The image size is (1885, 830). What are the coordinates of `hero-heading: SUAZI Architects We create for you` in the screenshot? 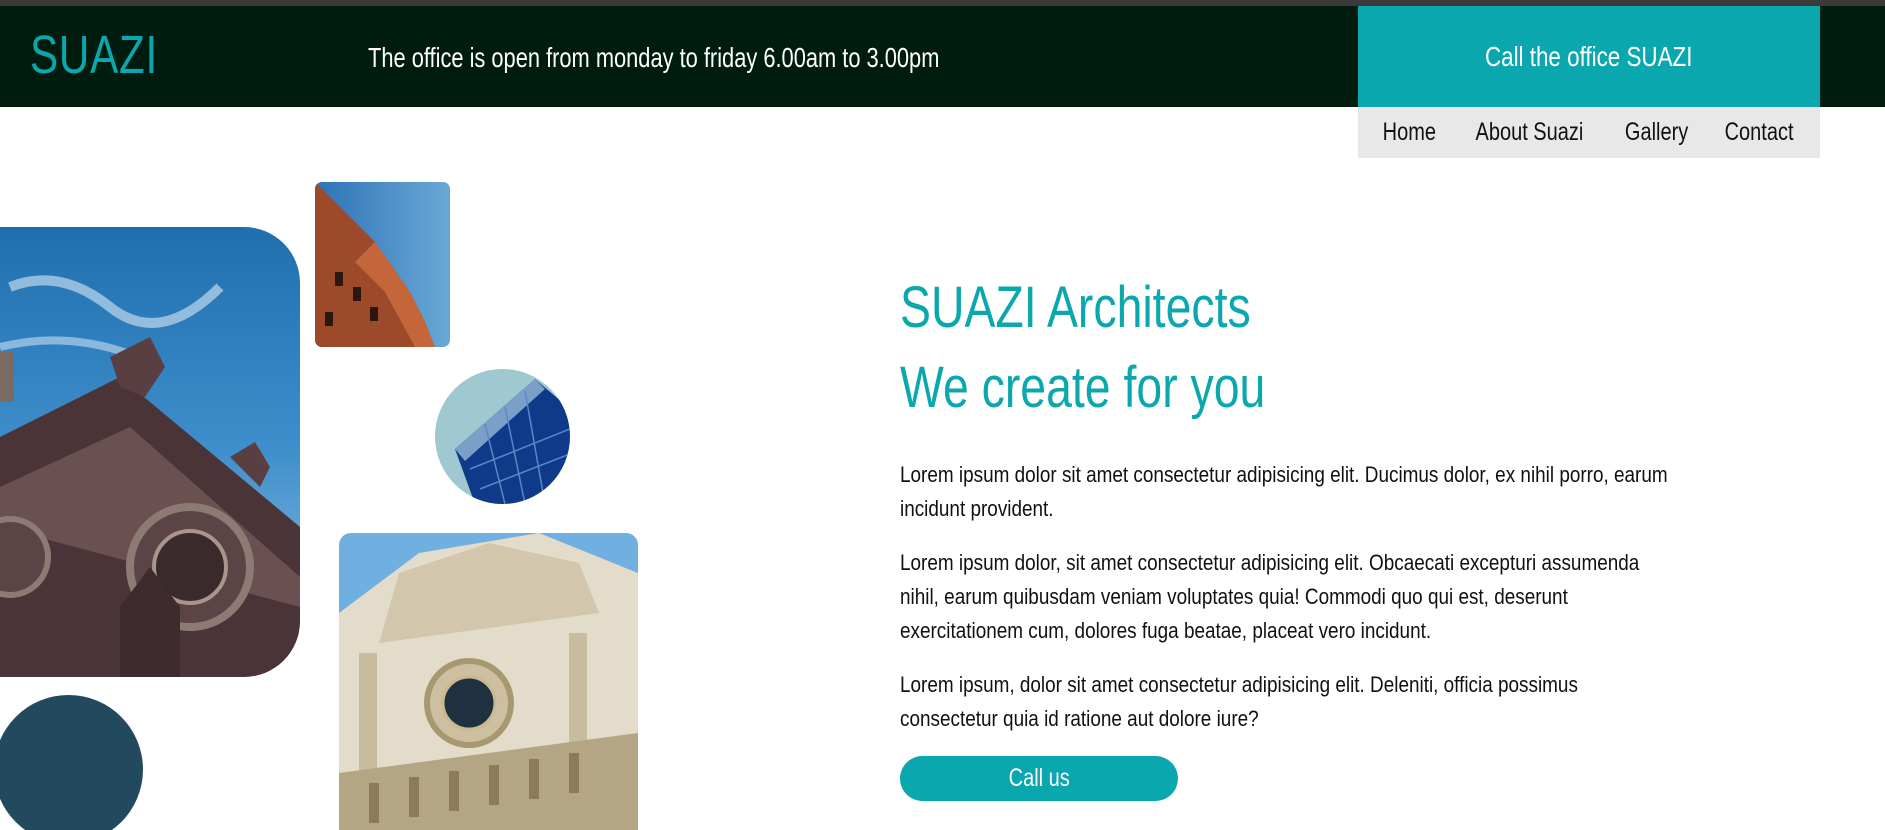 It's located at (1290, 348).